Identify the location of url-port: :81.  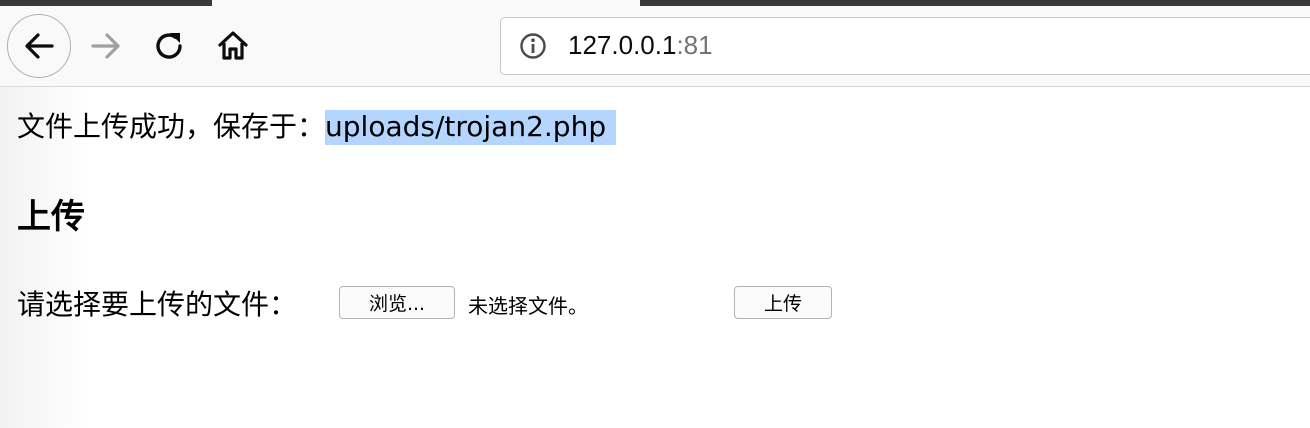
(694, 45).